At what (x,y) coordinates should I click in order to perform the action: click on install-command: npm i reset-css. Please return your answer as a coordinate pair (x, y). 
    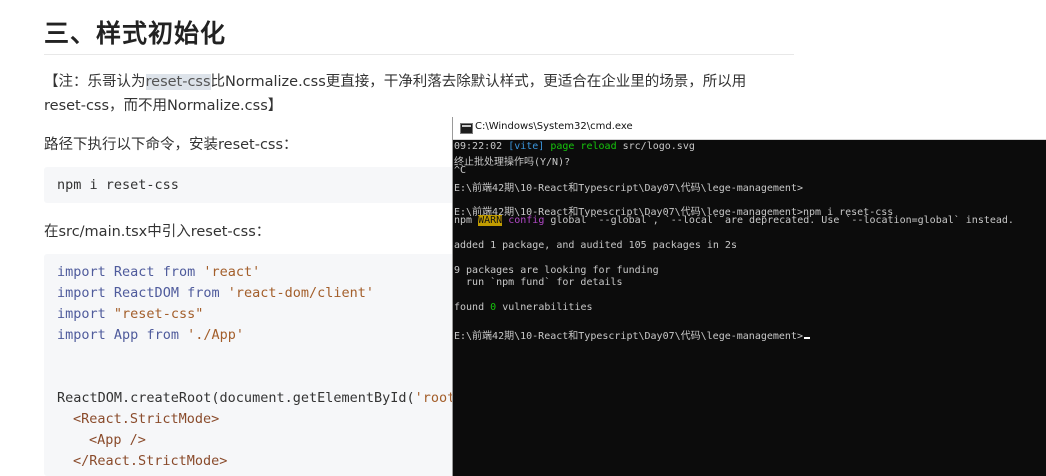
    Looking at the image, I should click on (118, 185).